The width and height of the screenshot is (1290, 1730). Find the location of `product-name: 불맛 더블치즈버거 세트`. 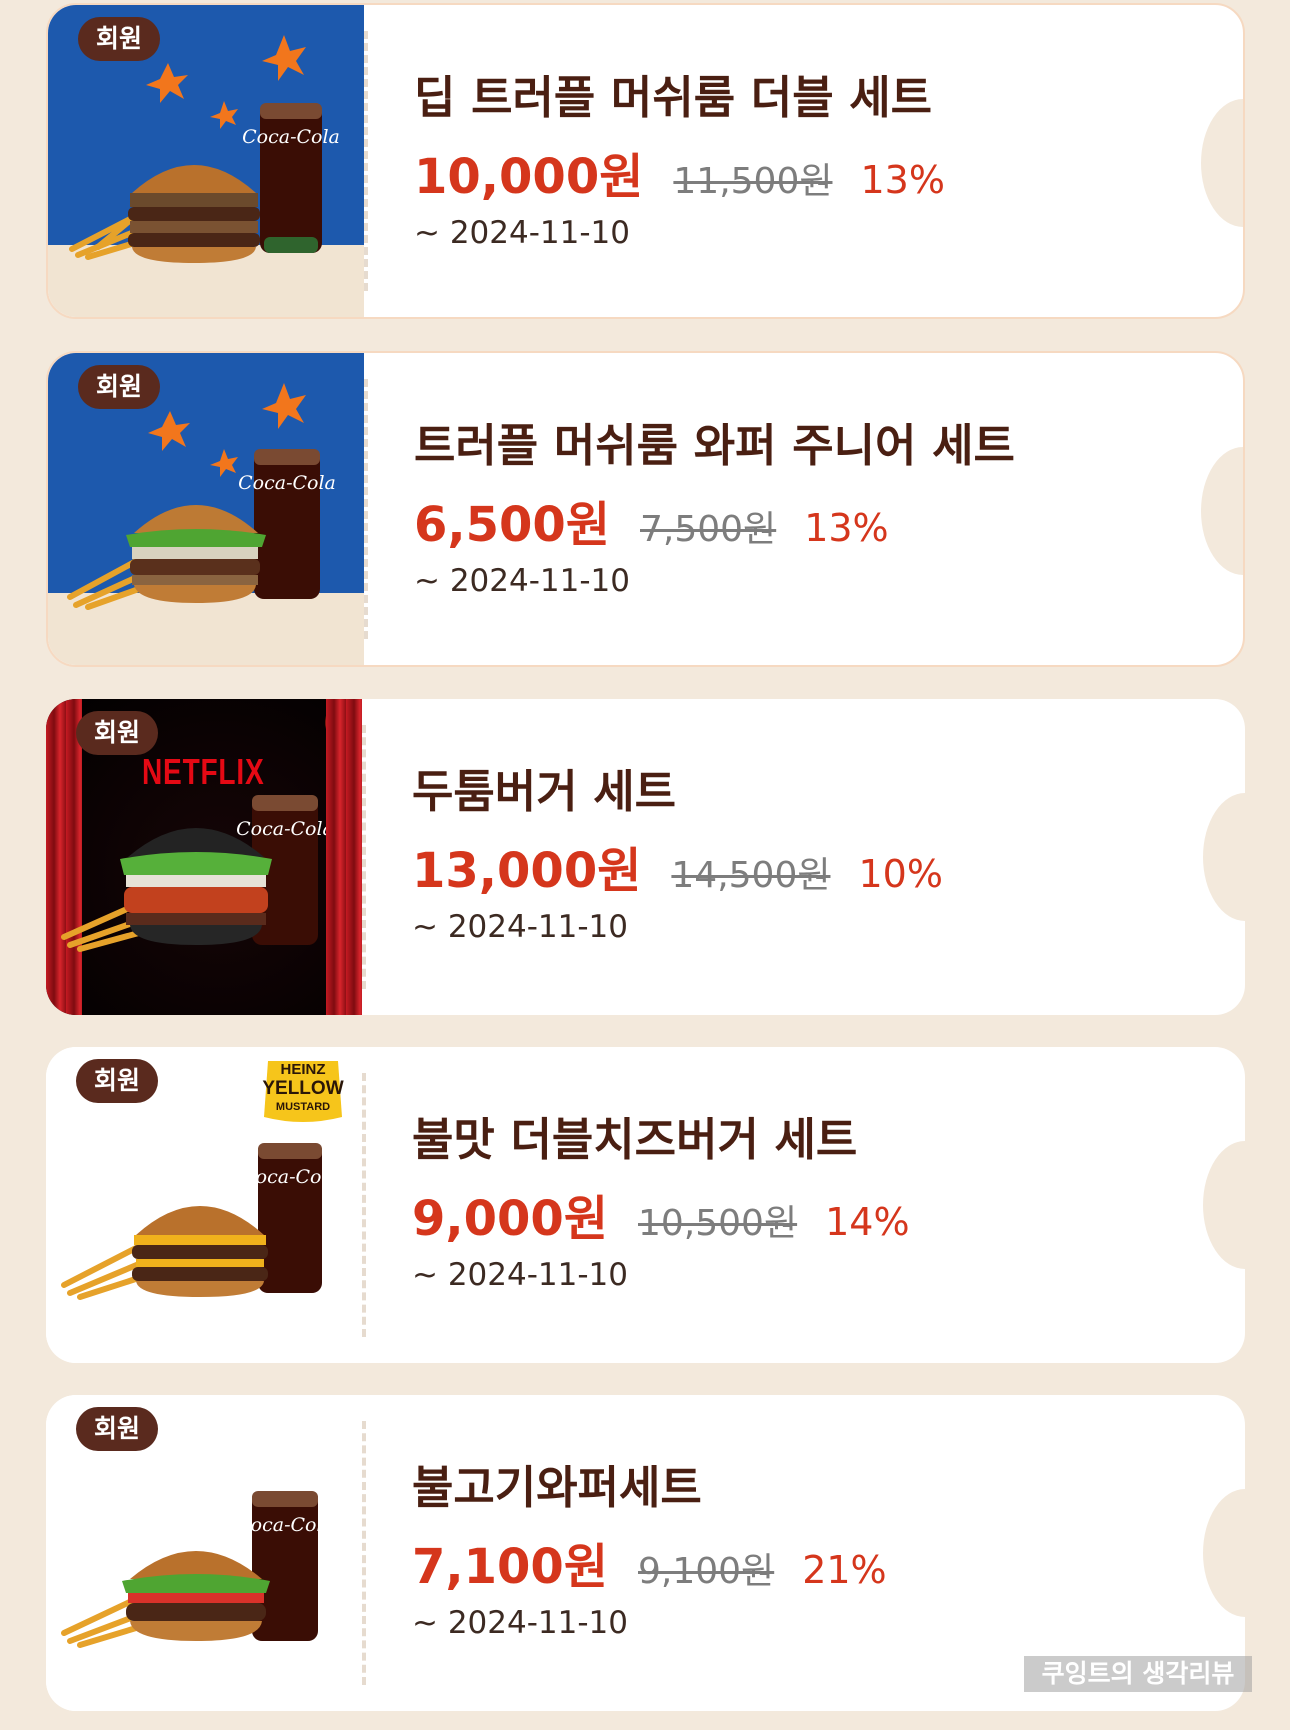

product-name: 불맛 더블치즈버거 세트 is located at coordinates (635, 1139).